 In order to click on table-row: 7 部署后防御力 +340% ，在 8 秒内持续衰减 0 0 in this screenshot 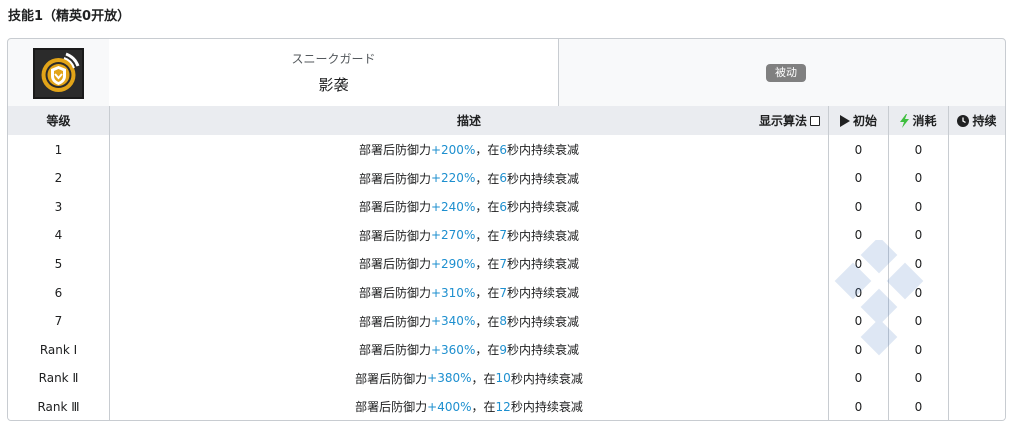, I will do `click(506, 321)`.